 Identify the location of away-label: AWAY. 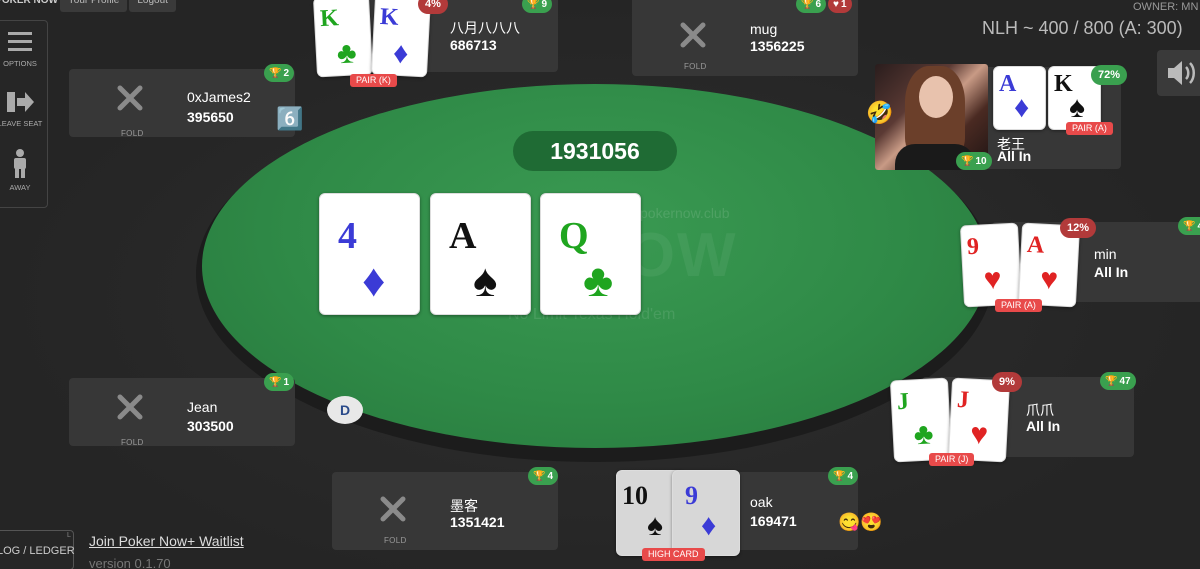
(20, 187).